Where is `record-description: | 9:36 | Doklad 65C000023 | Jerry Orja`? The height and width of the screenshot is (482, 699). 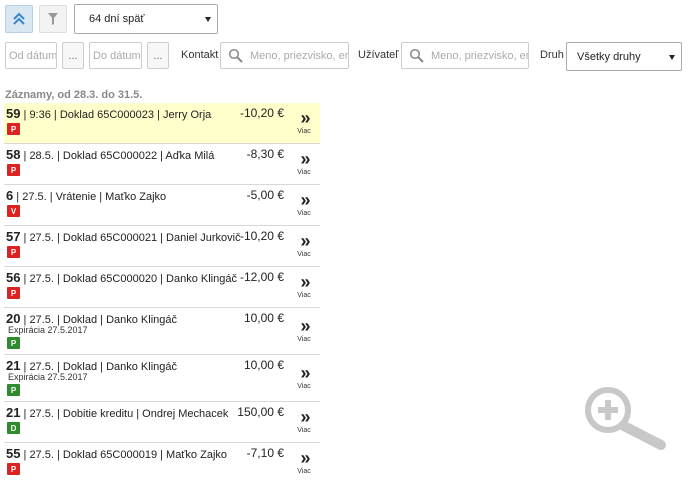 record-description: | 9:36 | Doklad 65C000023 | Jerry Orja is located at coordinates (116, 115).